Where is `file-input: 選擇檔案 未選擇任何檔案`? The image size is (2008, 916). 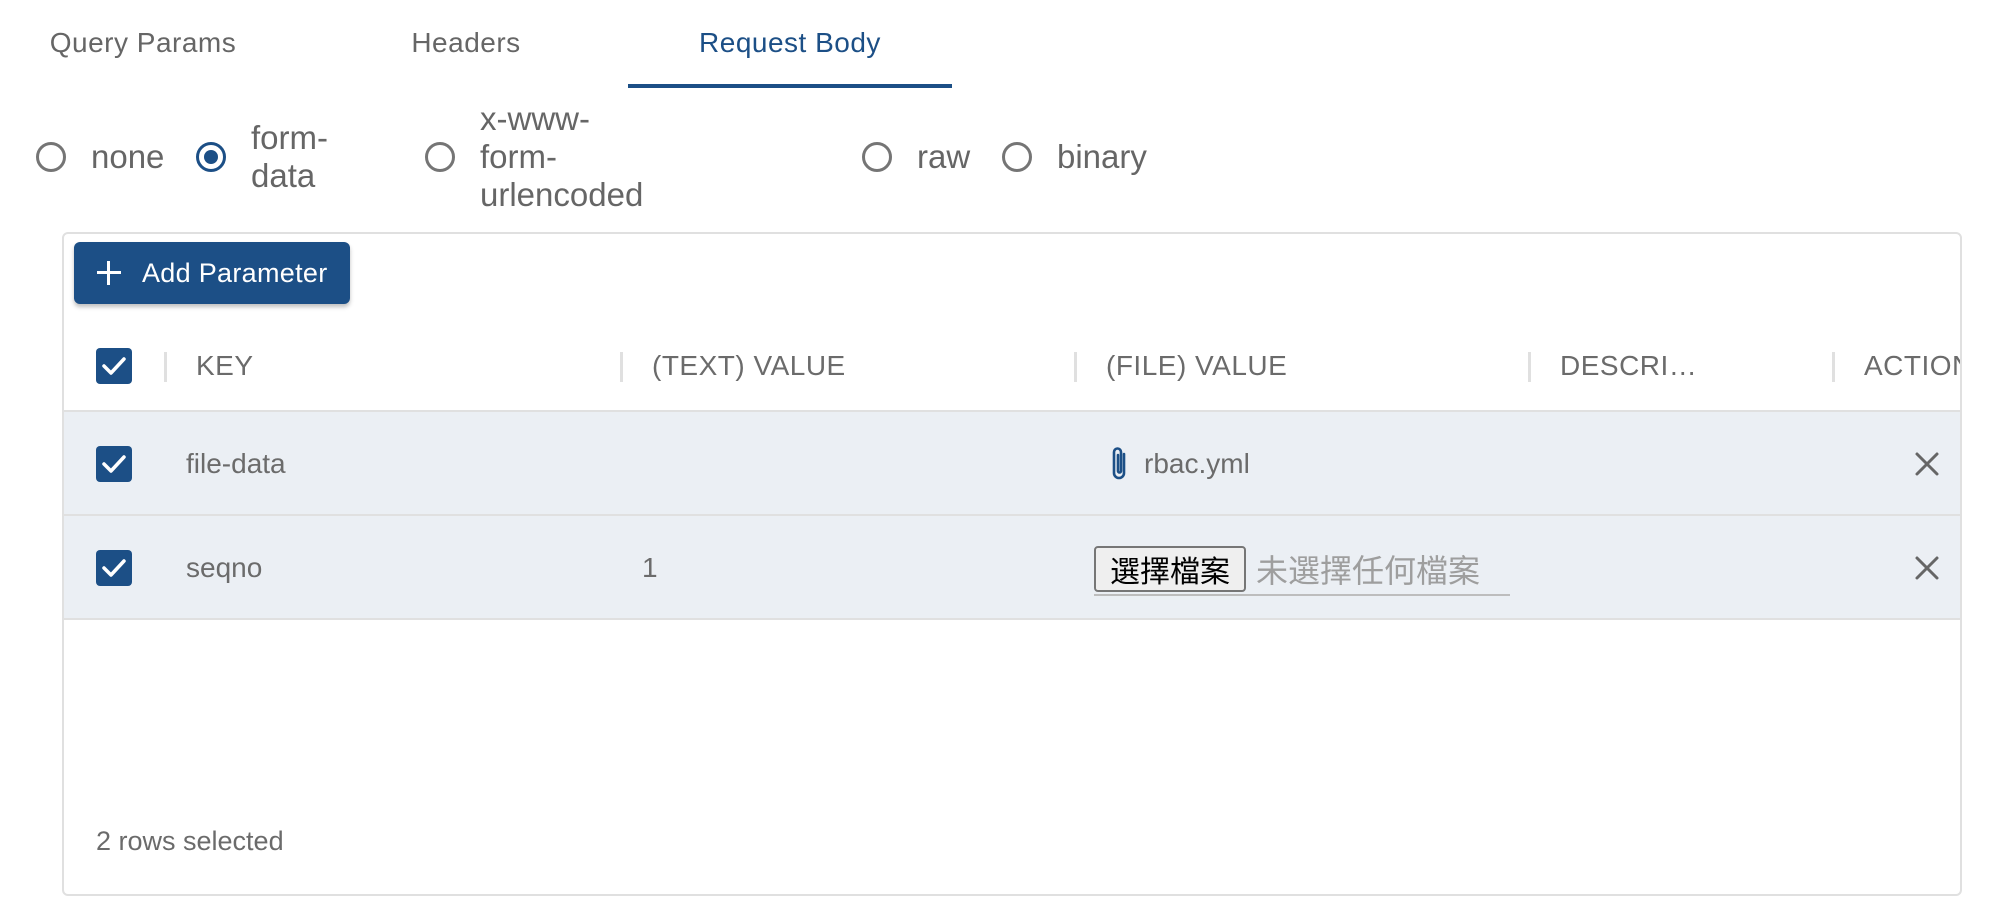 file-input: 選擇檔案 未選擇任何檔案 is located at coordinates (1302, 570).